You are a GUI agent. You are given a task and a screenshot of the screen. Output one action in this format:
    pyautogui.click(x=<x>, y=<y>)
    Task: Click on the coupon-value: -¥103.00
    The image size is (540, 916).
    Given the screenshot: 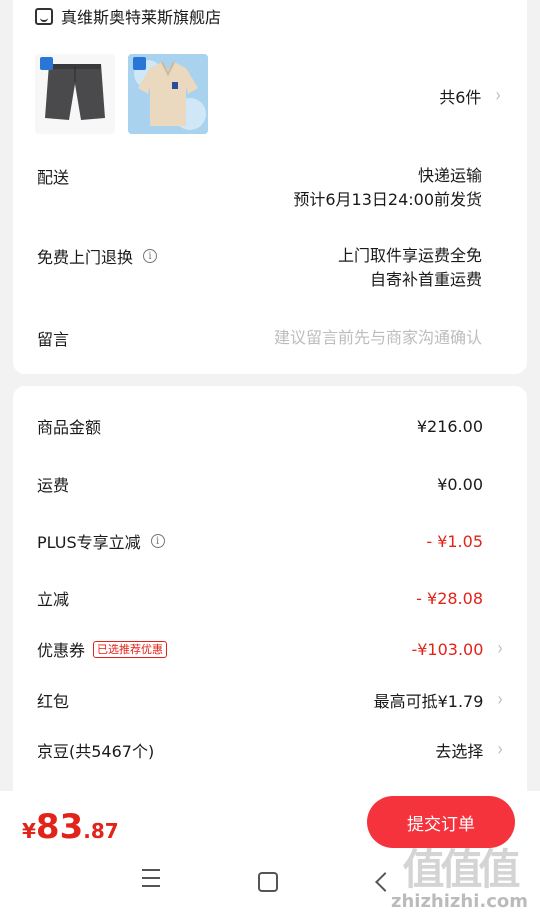 What is the action you would take?
    pyautogui.click(x=447, y=649)
    